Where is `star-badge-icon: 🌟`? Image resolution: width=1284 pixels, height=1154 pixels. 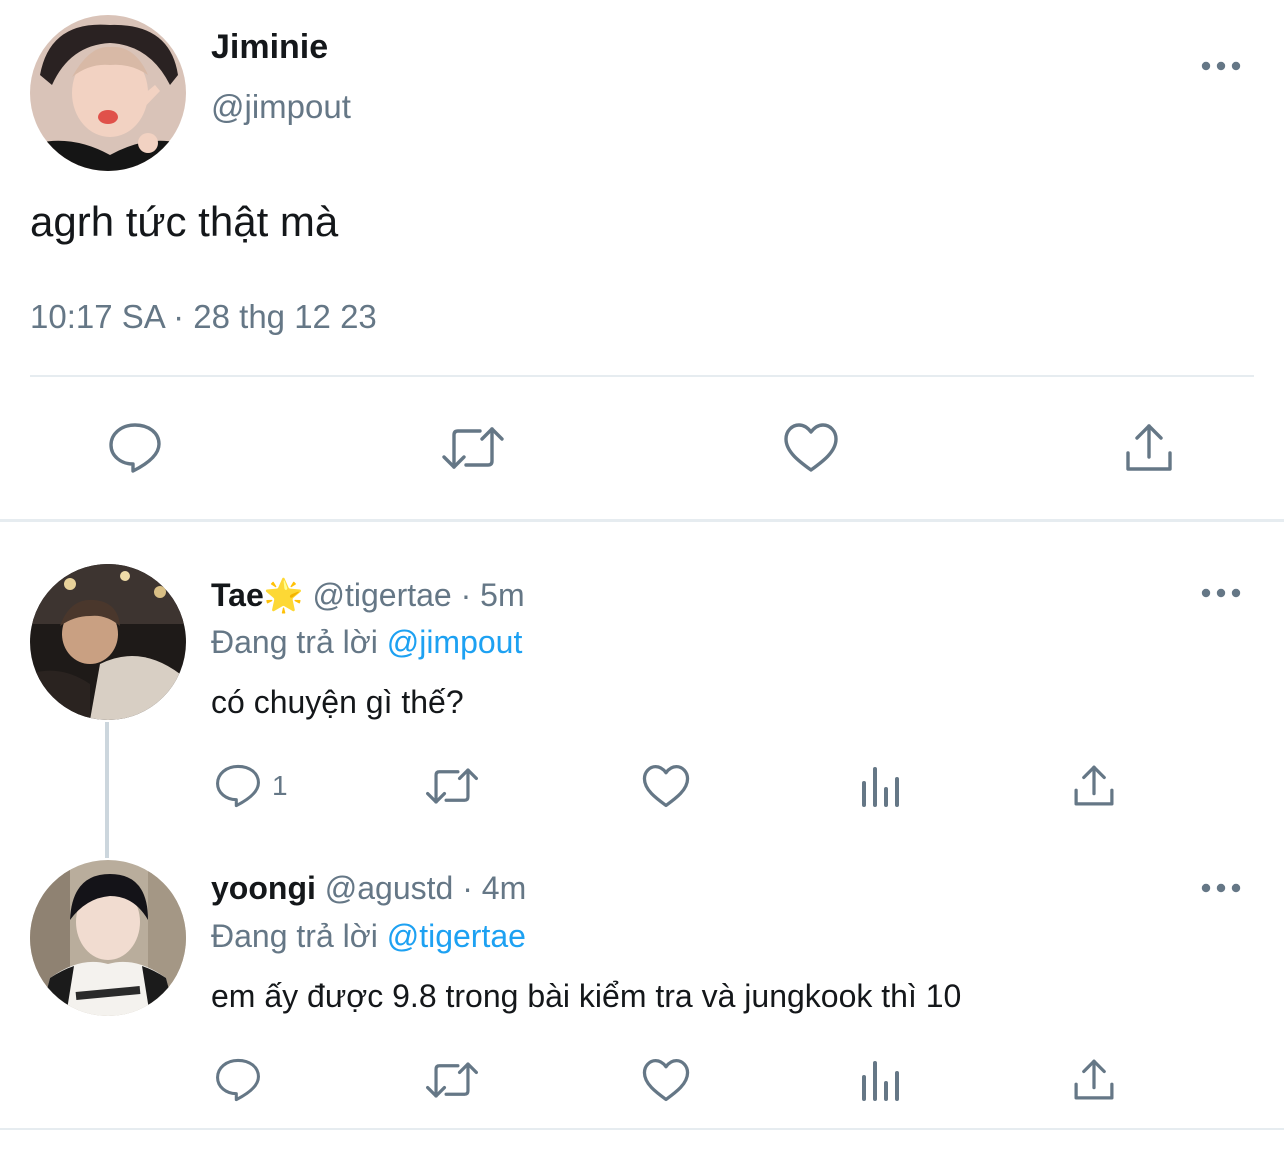 star-badge-icon: 🌟 is located at coordinates (283, 595).